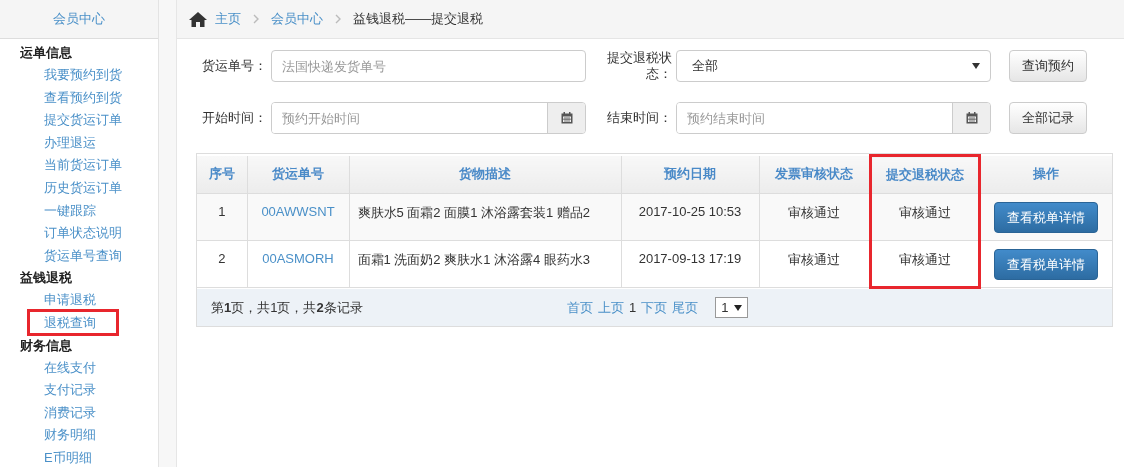 The height and width of the screenshot is (467, 1124). I want to click on sidebar-item: 提交货运订单, so click(83, 120).